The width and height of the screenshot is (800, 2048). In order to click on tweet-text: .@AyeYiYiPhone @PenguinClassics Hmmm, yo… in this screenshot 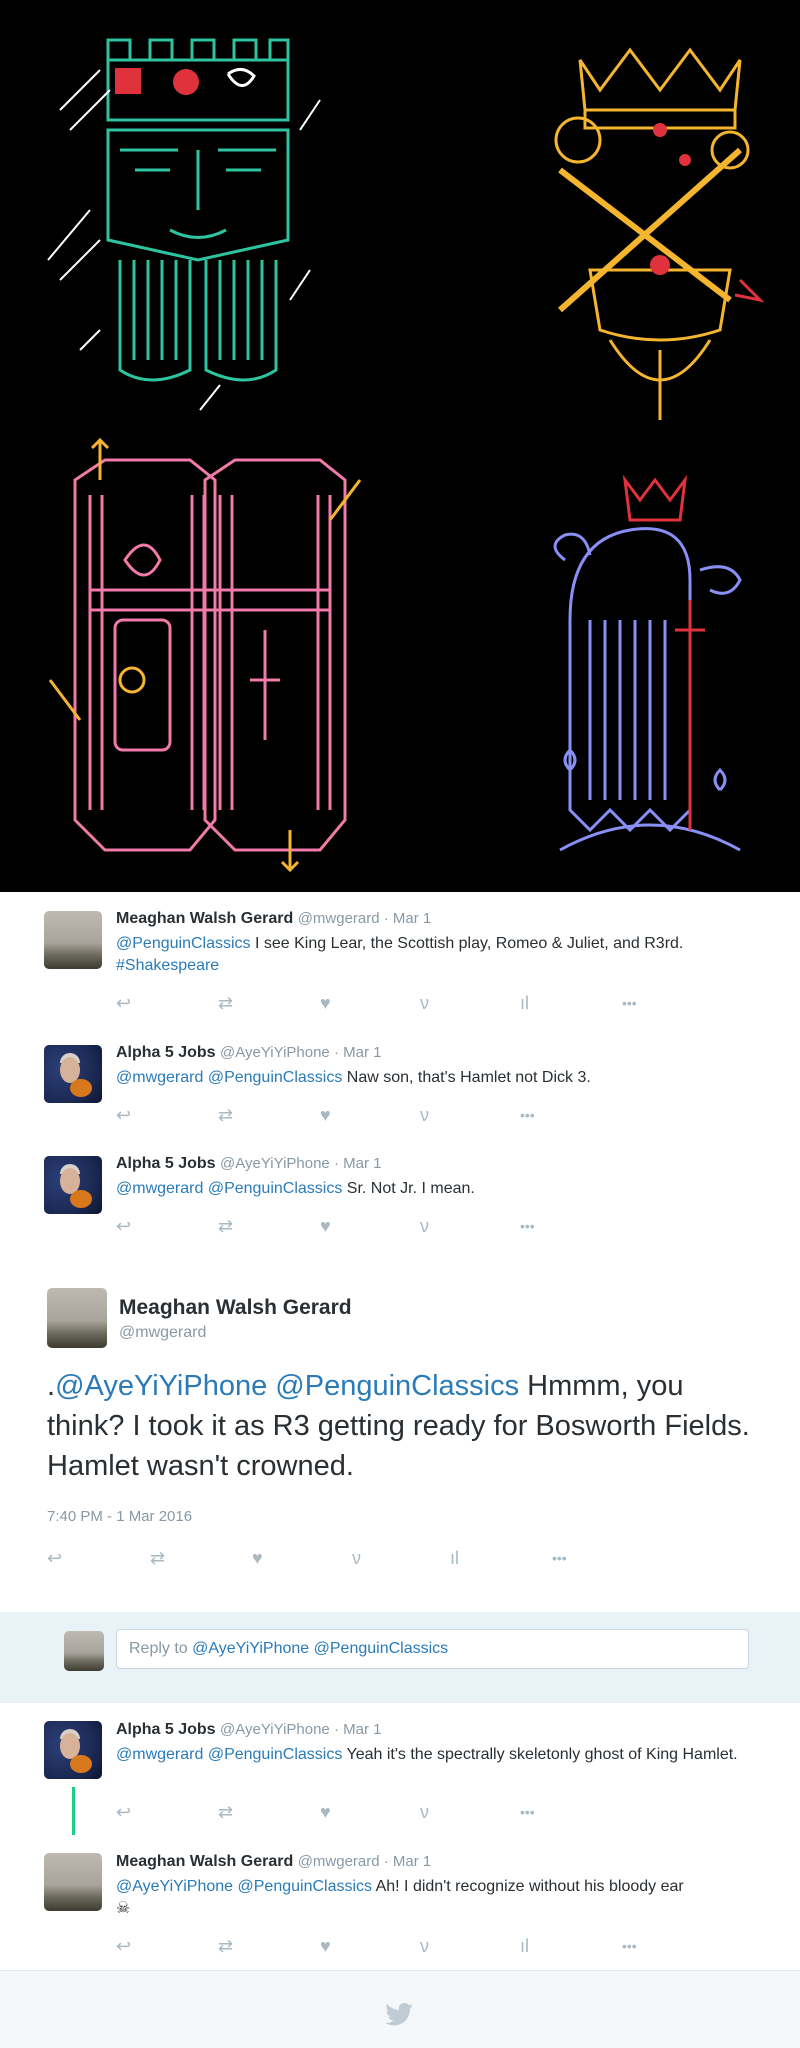, I will do `click(402, 1426)`.